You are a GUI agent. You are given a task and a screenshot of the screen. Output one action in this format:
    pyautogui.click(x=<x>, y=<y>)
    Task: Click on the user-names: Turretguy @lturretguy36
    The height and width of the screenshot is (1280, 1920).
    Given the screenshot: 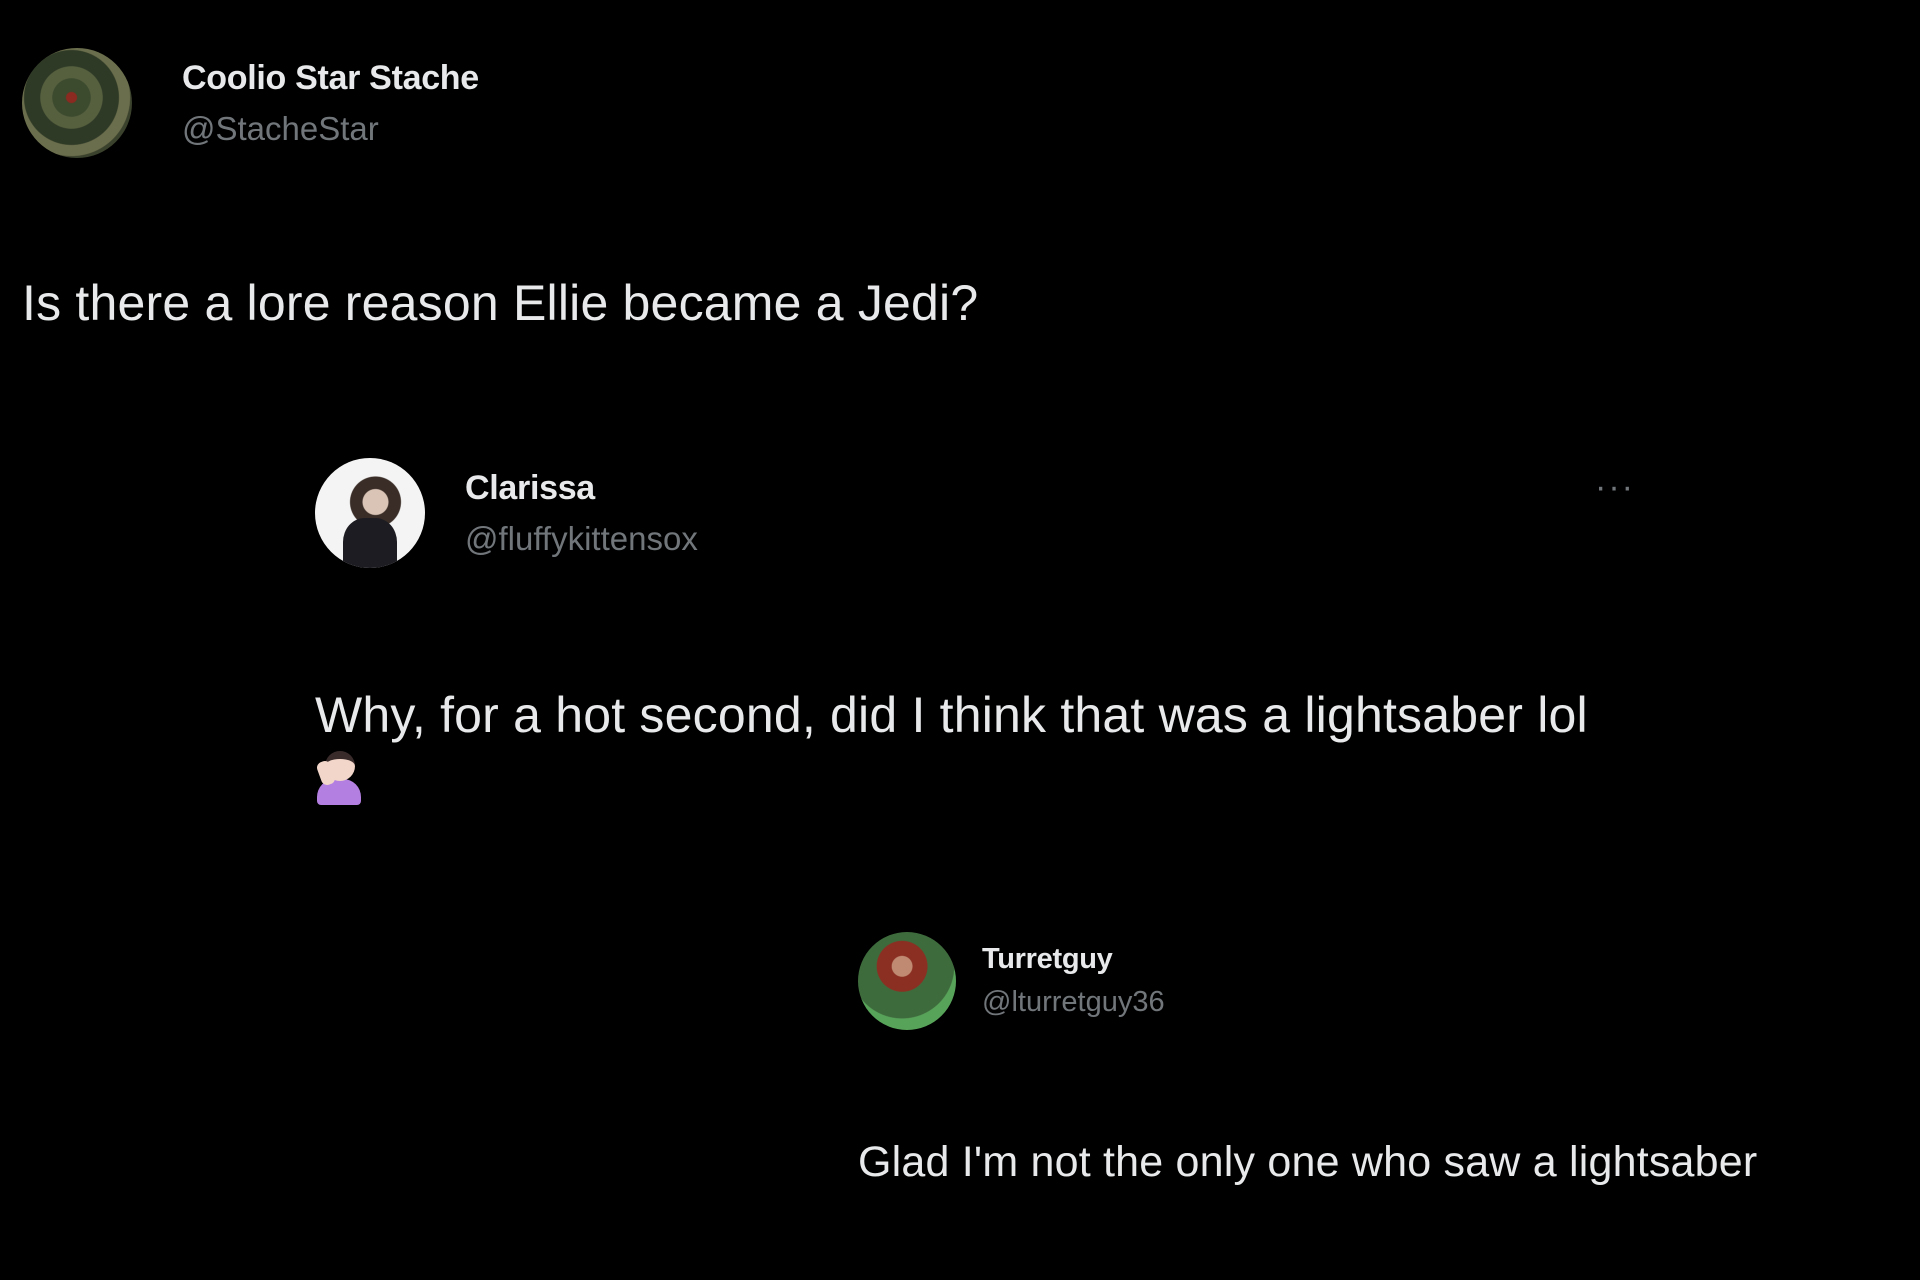 What is the action you would take?
    pyautogui.click(x=1073, y=981)
    